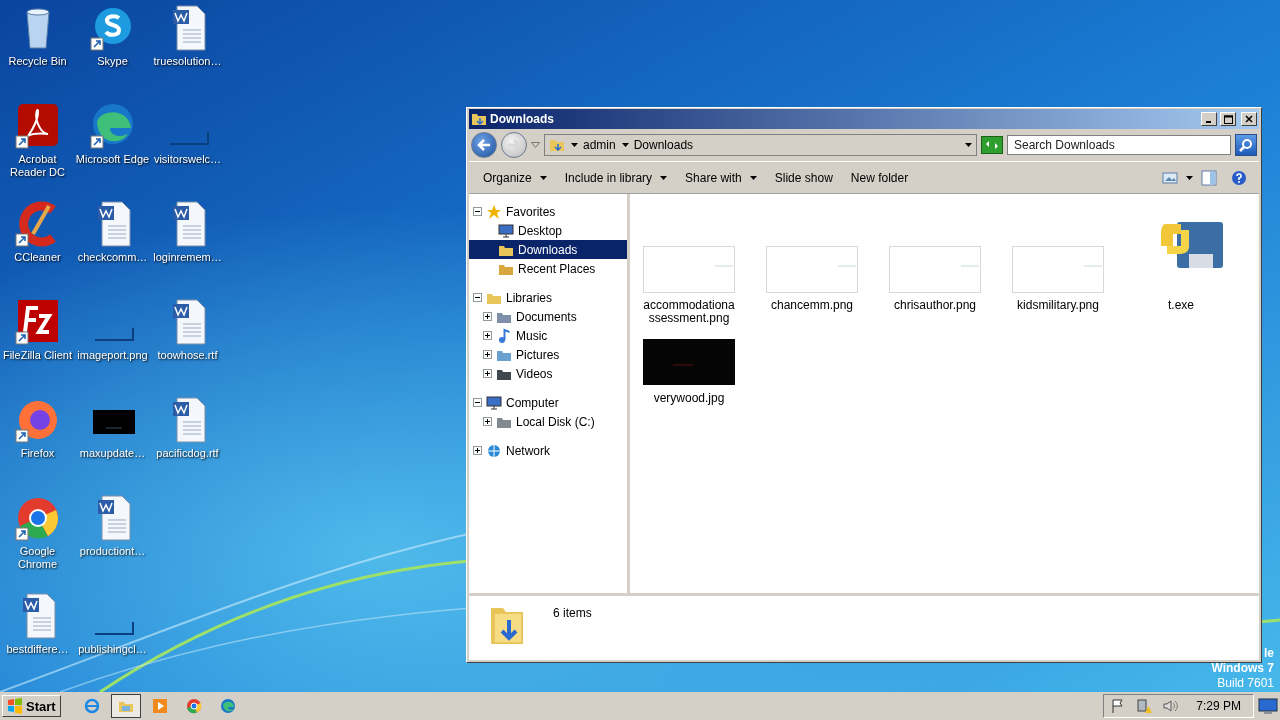 The width and height of the screenshot is (1280, 720). I want to click on network-warning-icon, so click(1144, 706).